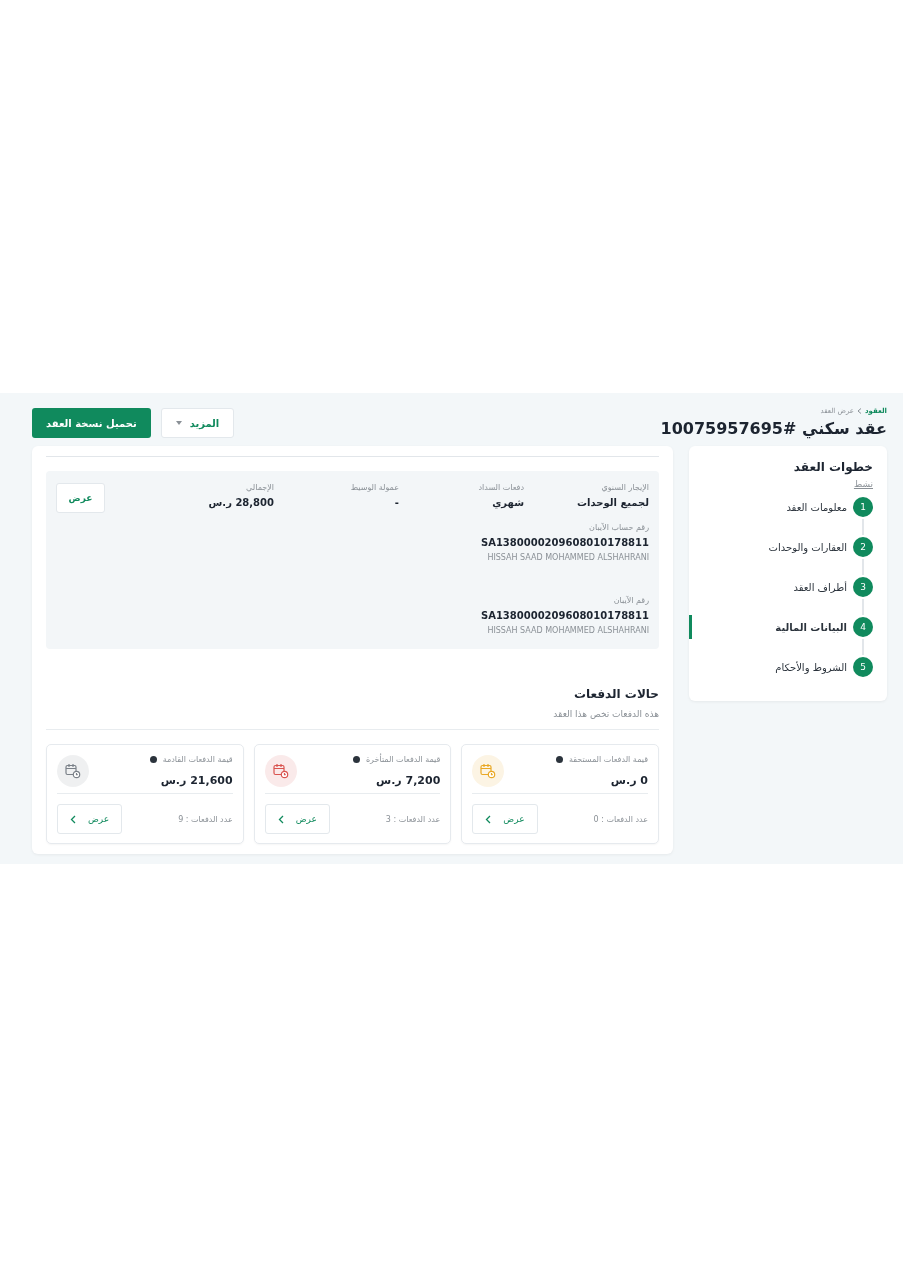  What do you see at coordinates (608, 759) in the screenshot?
I see `card-label: قيمة الدفعات المستحقة` at bounding box center [608, 759].